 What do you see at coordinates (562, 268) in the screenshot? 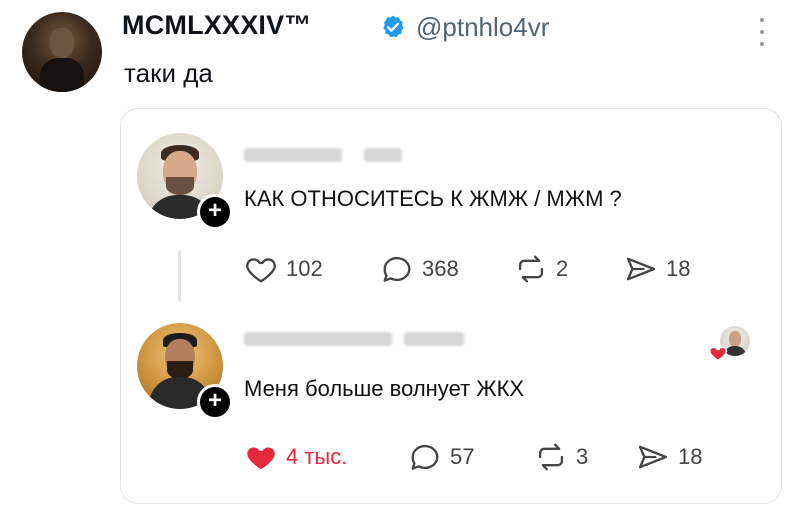
I see `repost-count: 2` at bounding box center [562, 268].